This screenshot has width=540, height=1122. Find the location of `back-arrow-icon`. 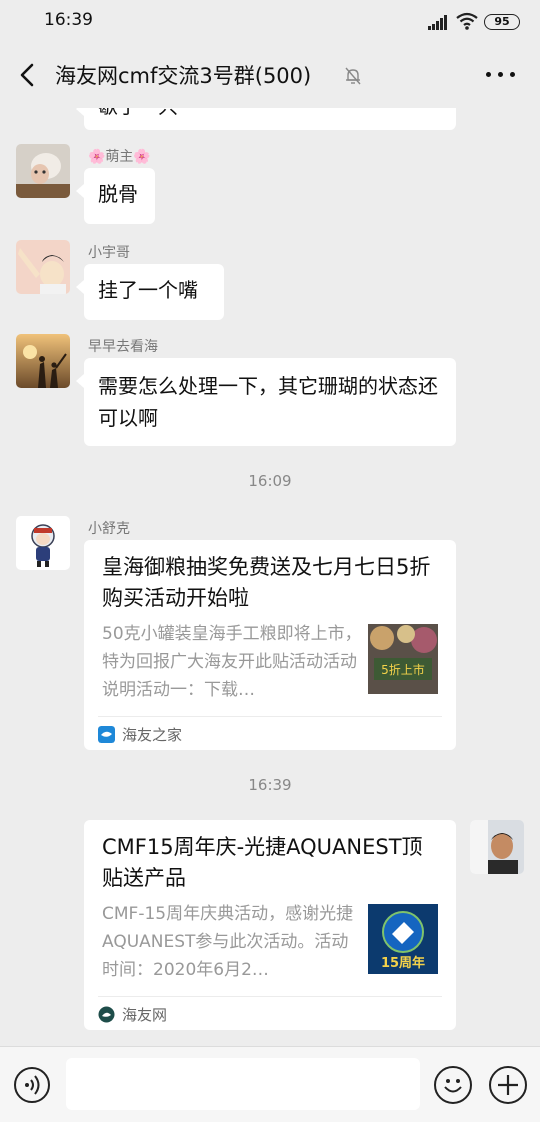

back-arrow-icon is located at coordinates (28, 75).